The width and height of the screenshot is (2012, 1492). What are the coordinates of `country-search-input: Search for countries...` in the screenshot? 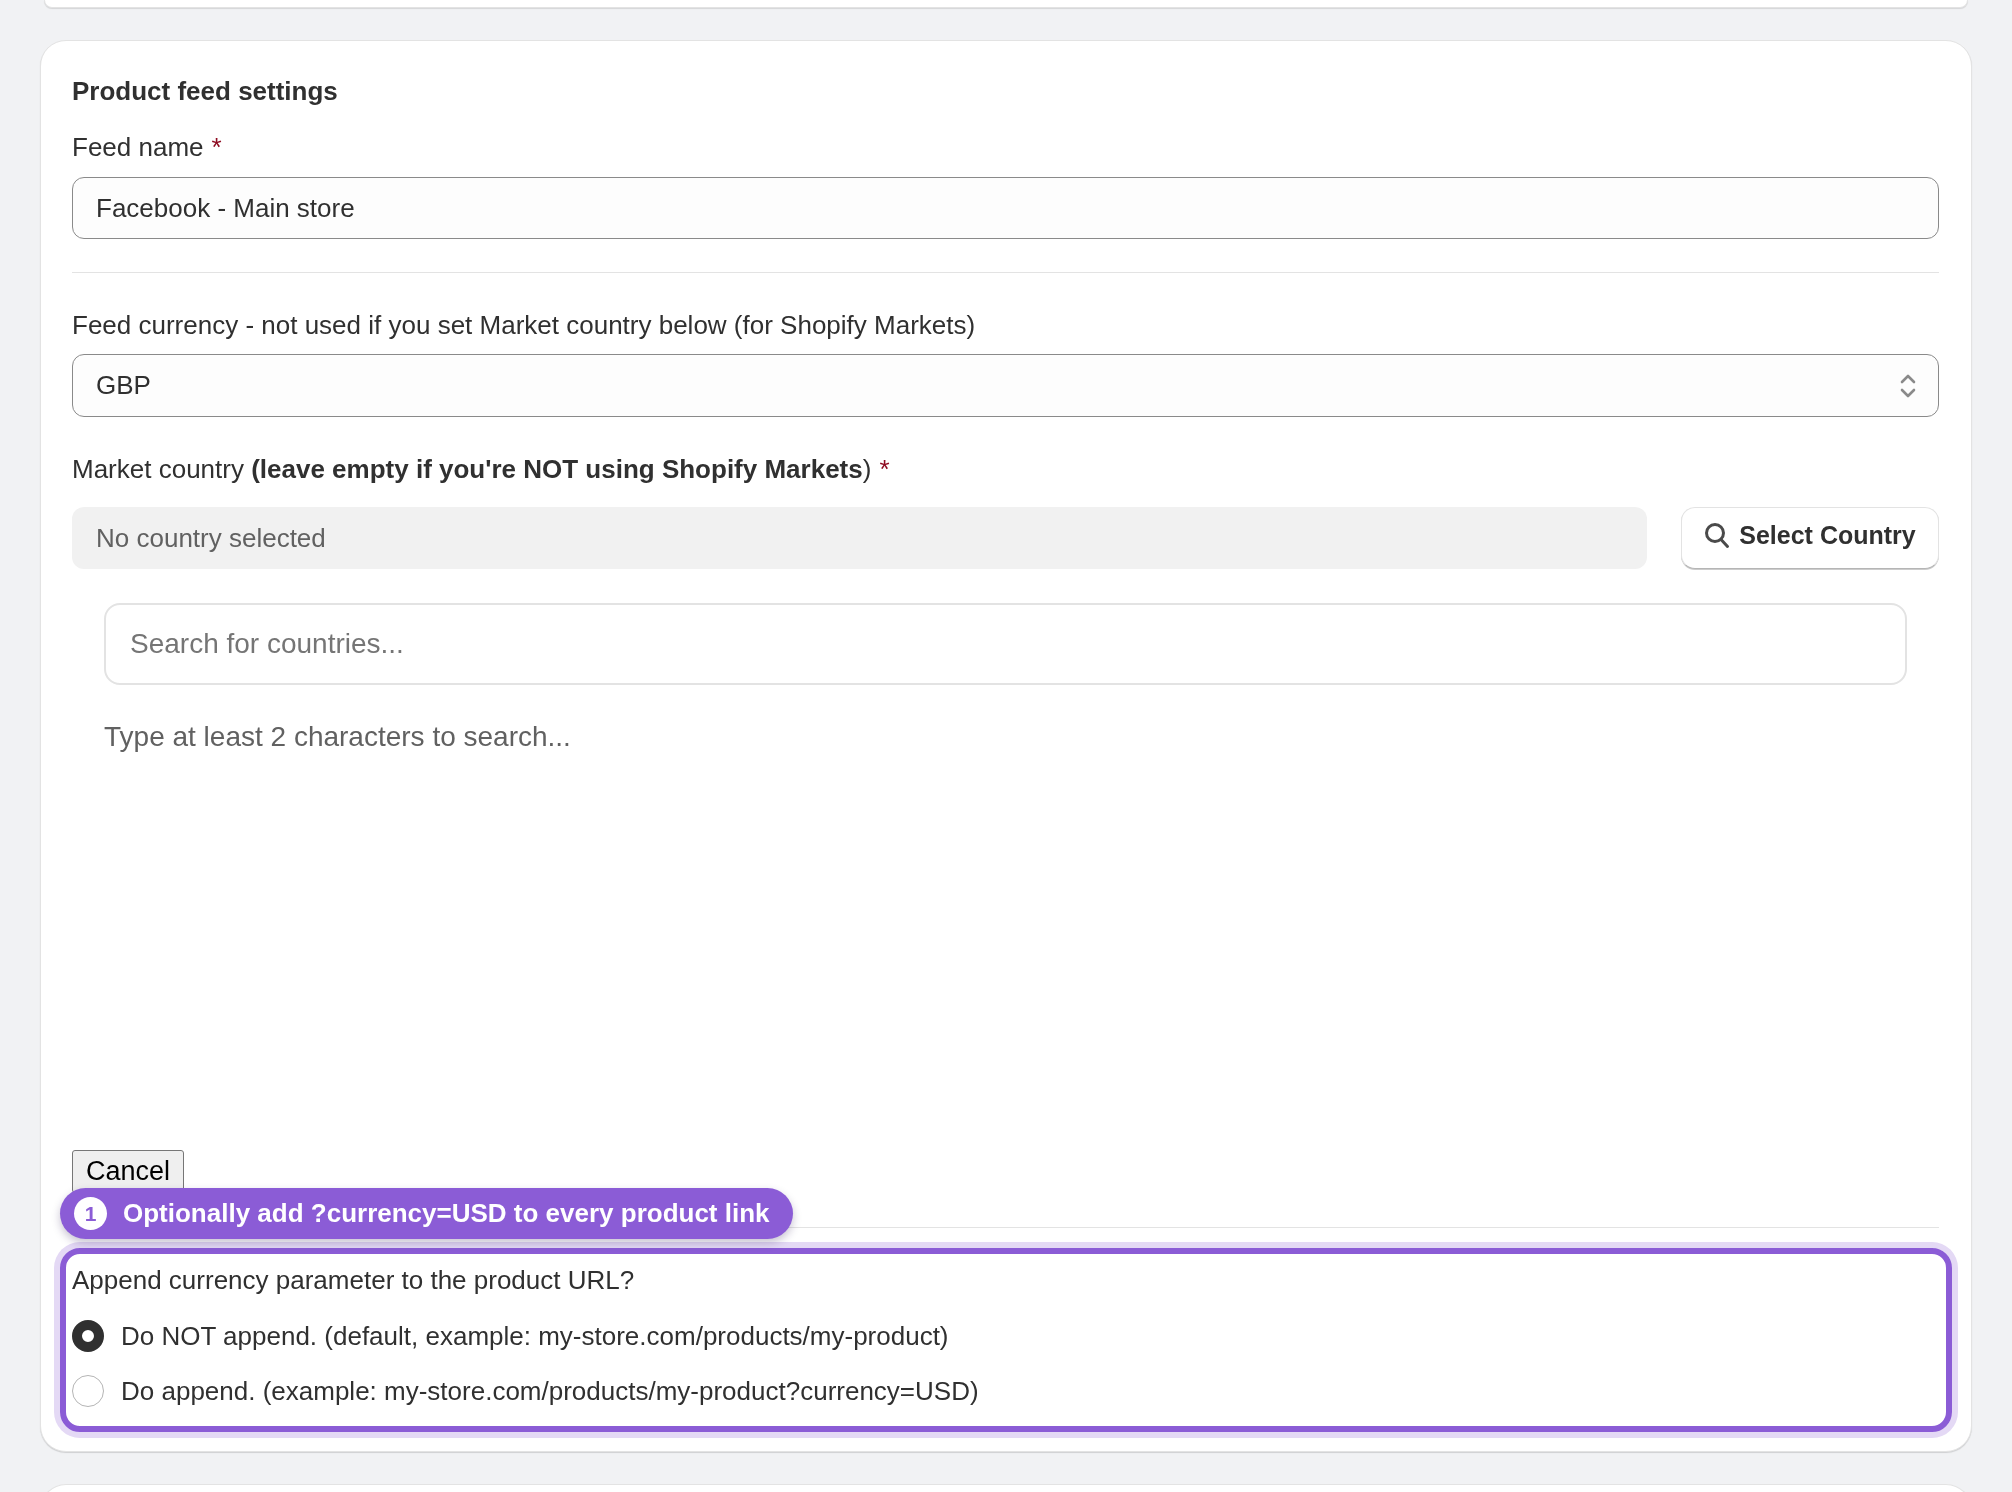 It's located at (1005, 644).